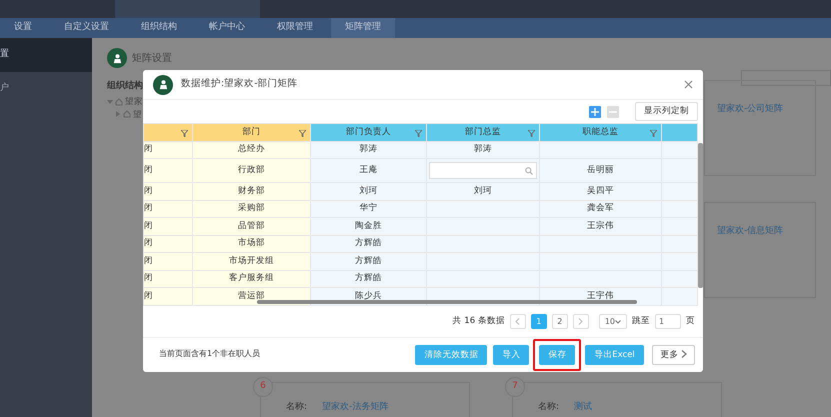 This screenshot has height=417, width=831. Describe the element at coordinates (601, 209) in the screenshot. I see `table-cell: 龚会军` at that location.